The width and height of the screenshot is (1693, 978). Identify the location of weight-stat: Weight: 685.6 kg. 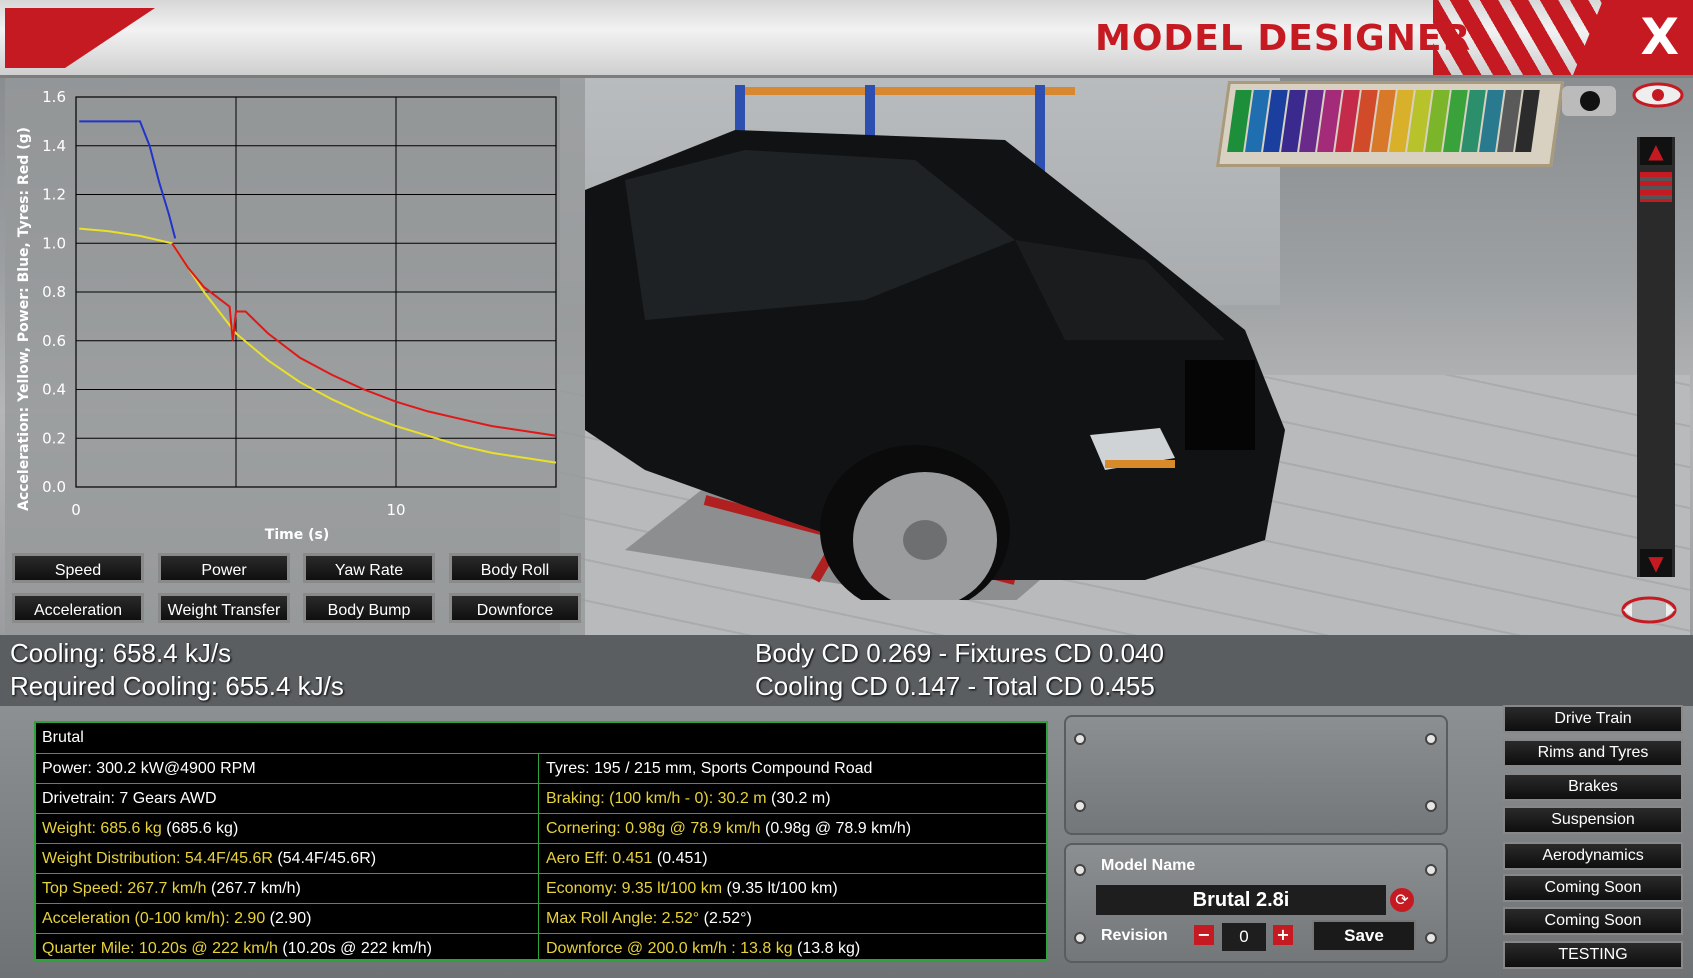
(102, 828).